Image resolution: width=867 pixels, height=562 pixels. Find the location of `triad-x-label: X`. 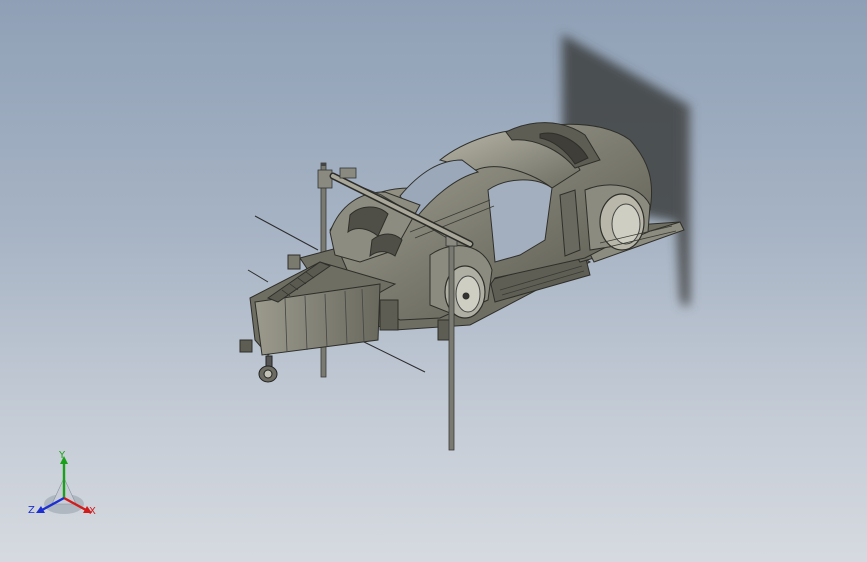

triad-x-label: X is located at coordinates (92, 511).